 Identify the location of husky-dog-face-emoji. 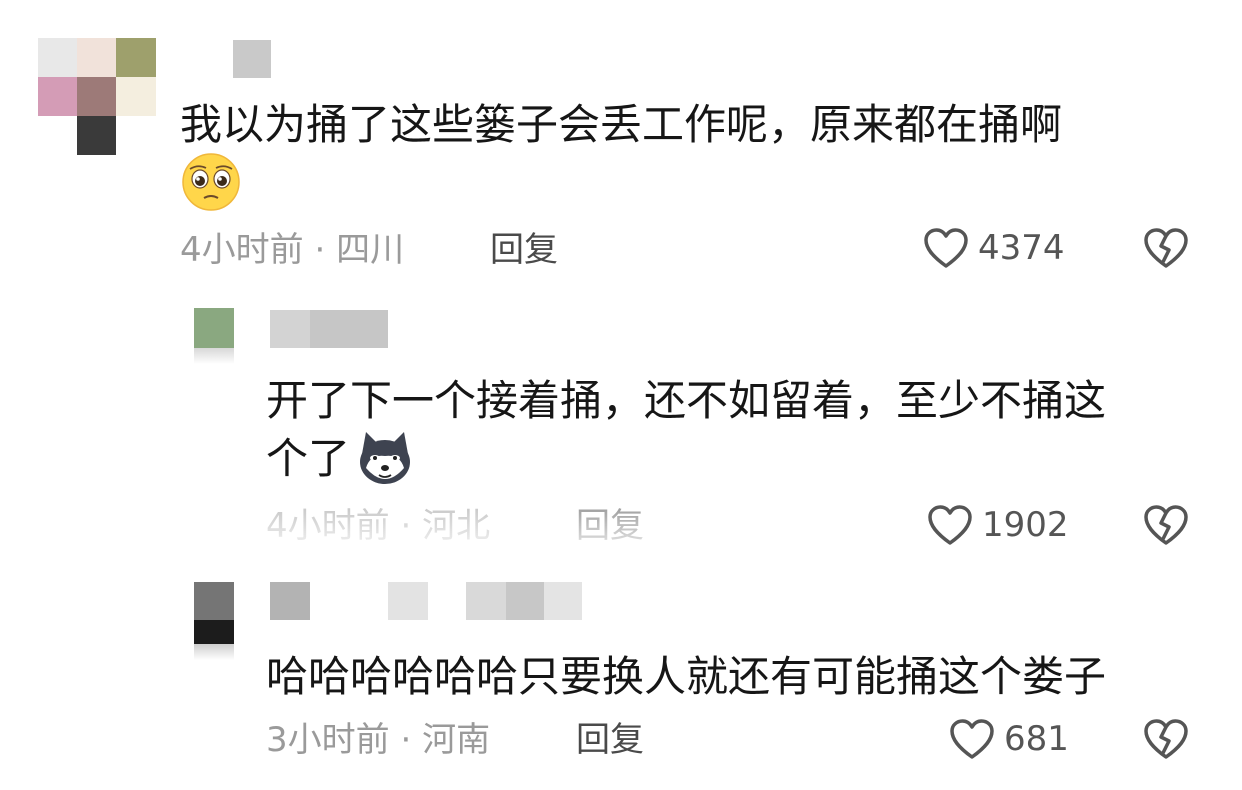
(385, 458).